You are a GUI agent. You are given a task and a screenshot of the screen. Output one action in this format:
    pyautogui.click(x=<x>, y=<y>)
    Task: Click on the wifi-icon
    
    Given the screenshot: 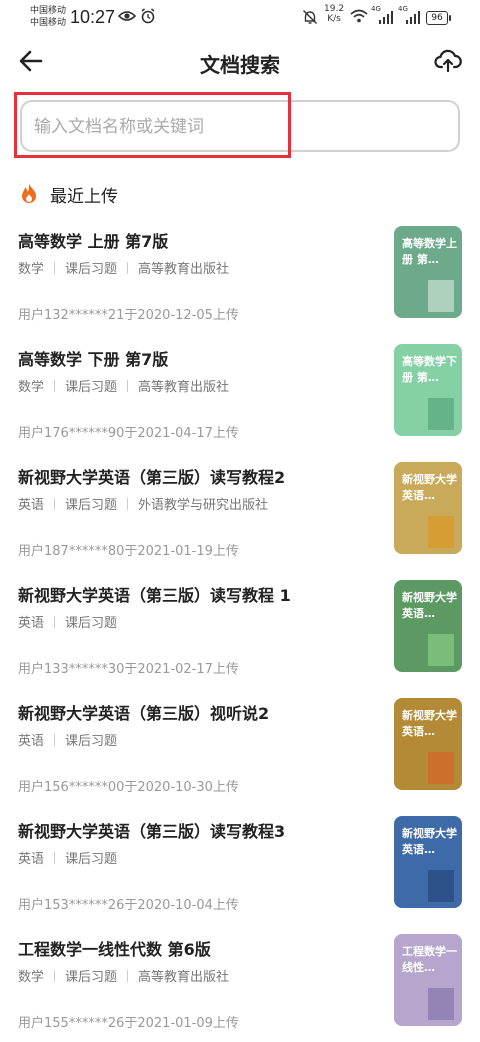 What is the action you would take?
    pyautogui.click(x=359, y=16)
    